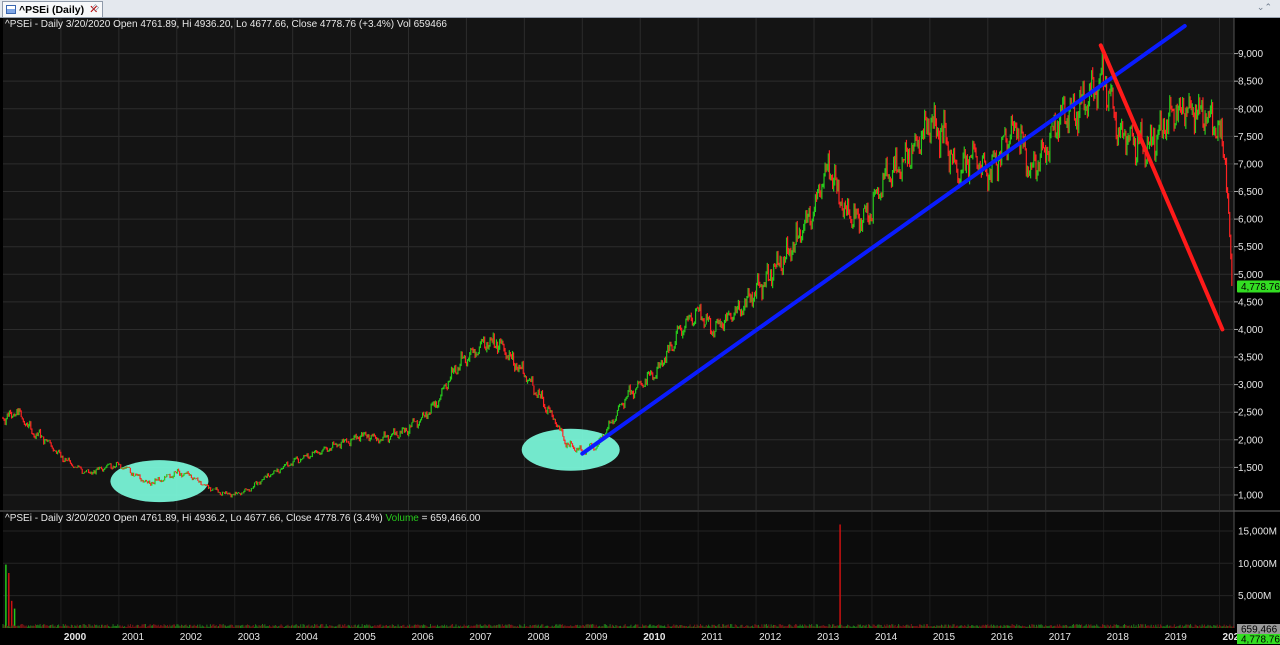 This screenshot has height=645, width=1280. What do you see at coordinates (1002, 637) in the screenshot?
I see `year-tick-label: 2016` at bounding box center [1002, 637].